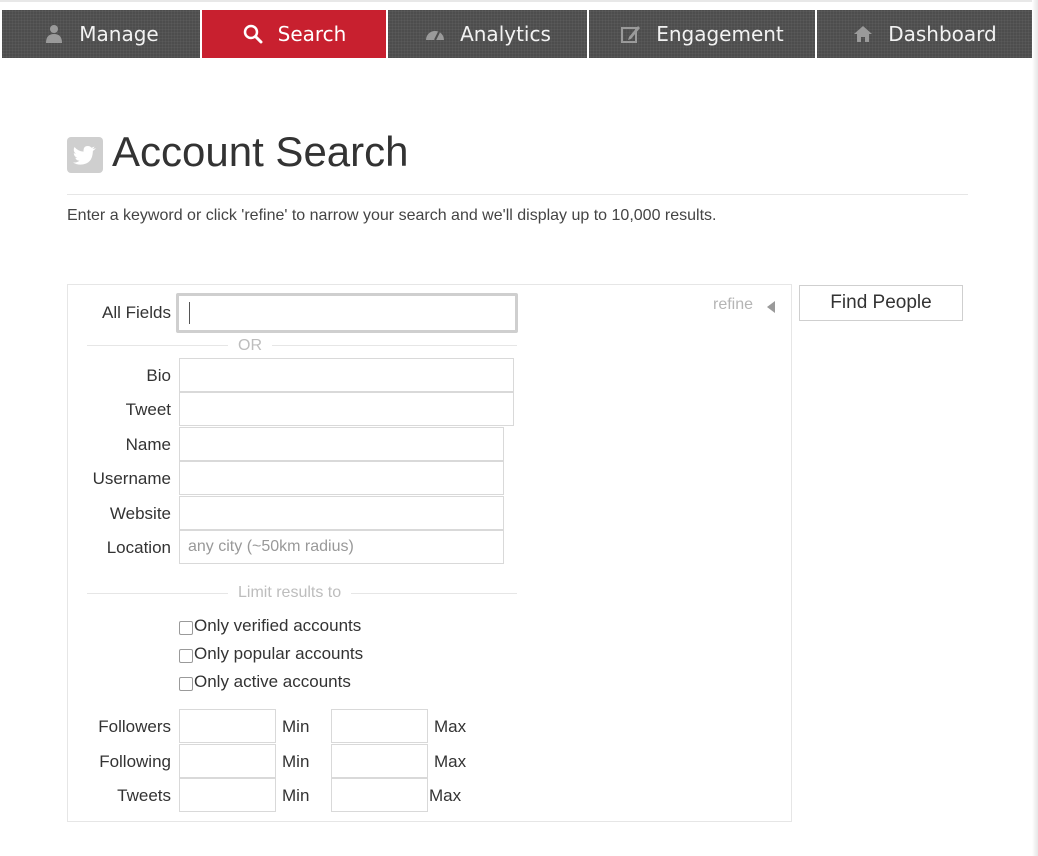  Describe the element at coordinates (1035, 428) in the screenshot. I see `window-edge` at that location.